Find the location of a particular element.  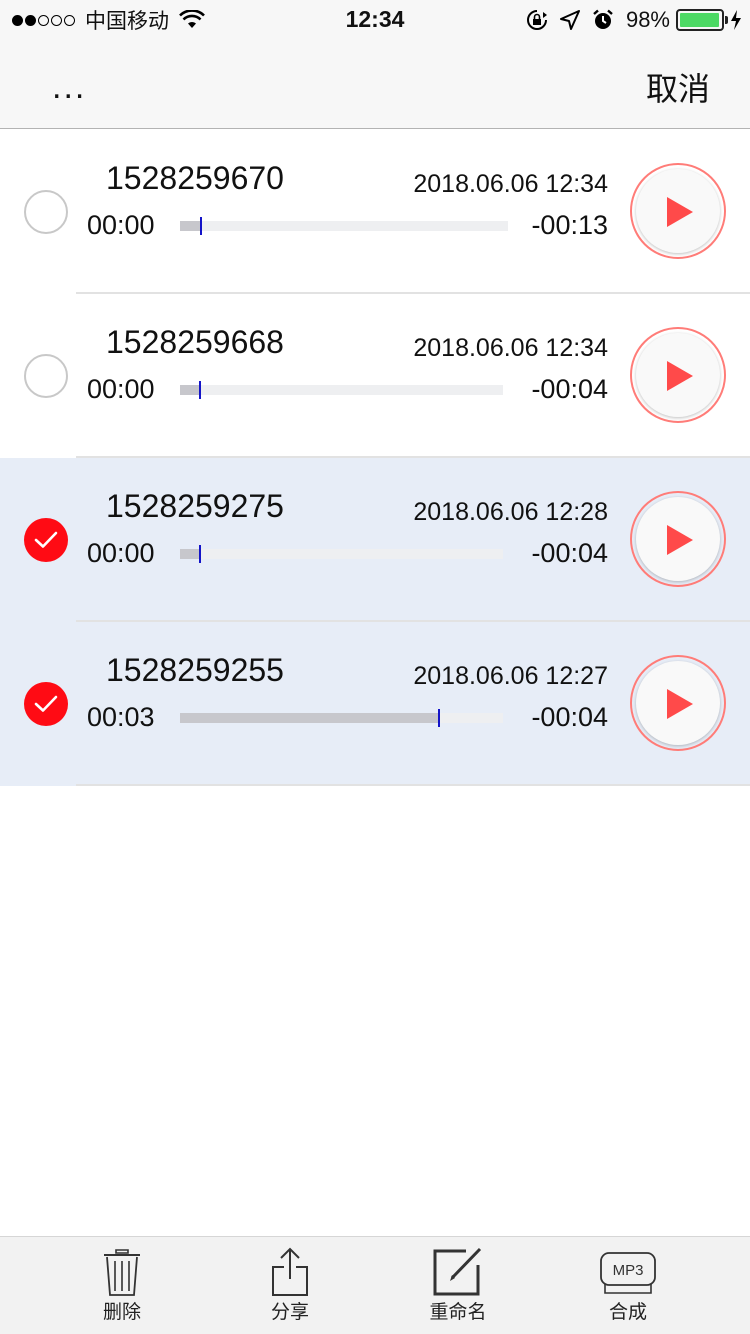

battery-percent: 98% is located at coordinates (647, 19).